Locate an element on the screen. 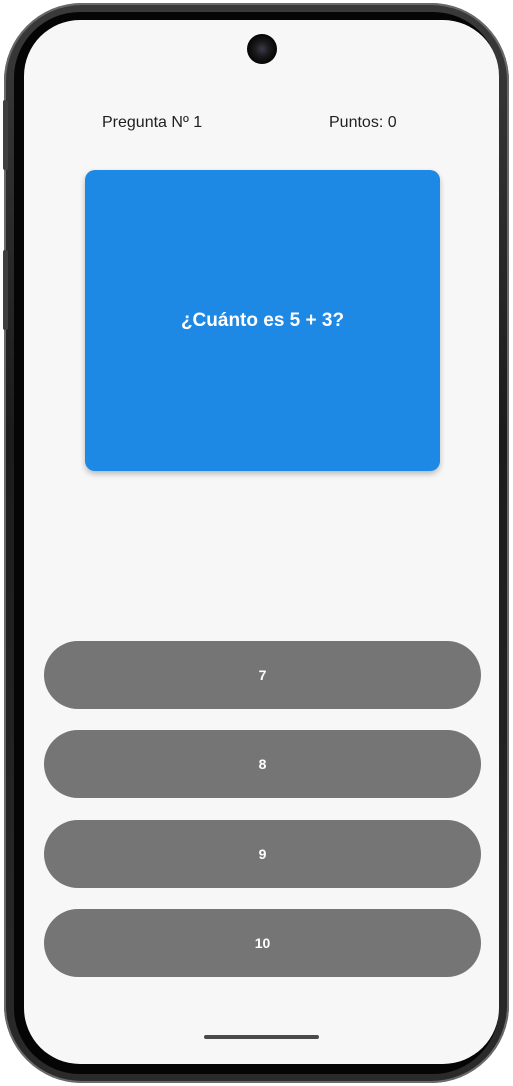 The image size is (513, 1086). score-label: Puntos: 0 is located at coordinates (363, 122).